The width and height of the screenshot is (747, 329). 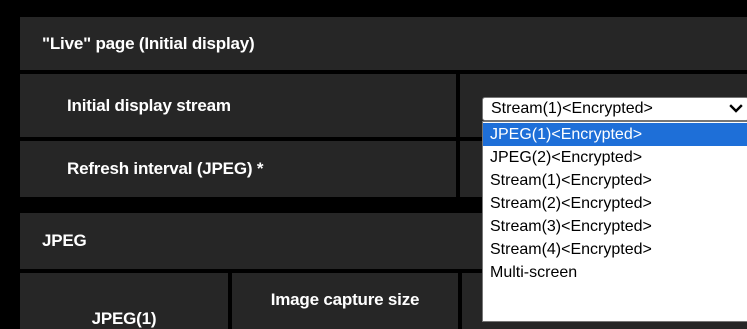 What do you see at coordinates (572, 108) in the screenshot?
I see `select-current-value: Stream(1)<Encrypted>` at bounding box center [572, 108].